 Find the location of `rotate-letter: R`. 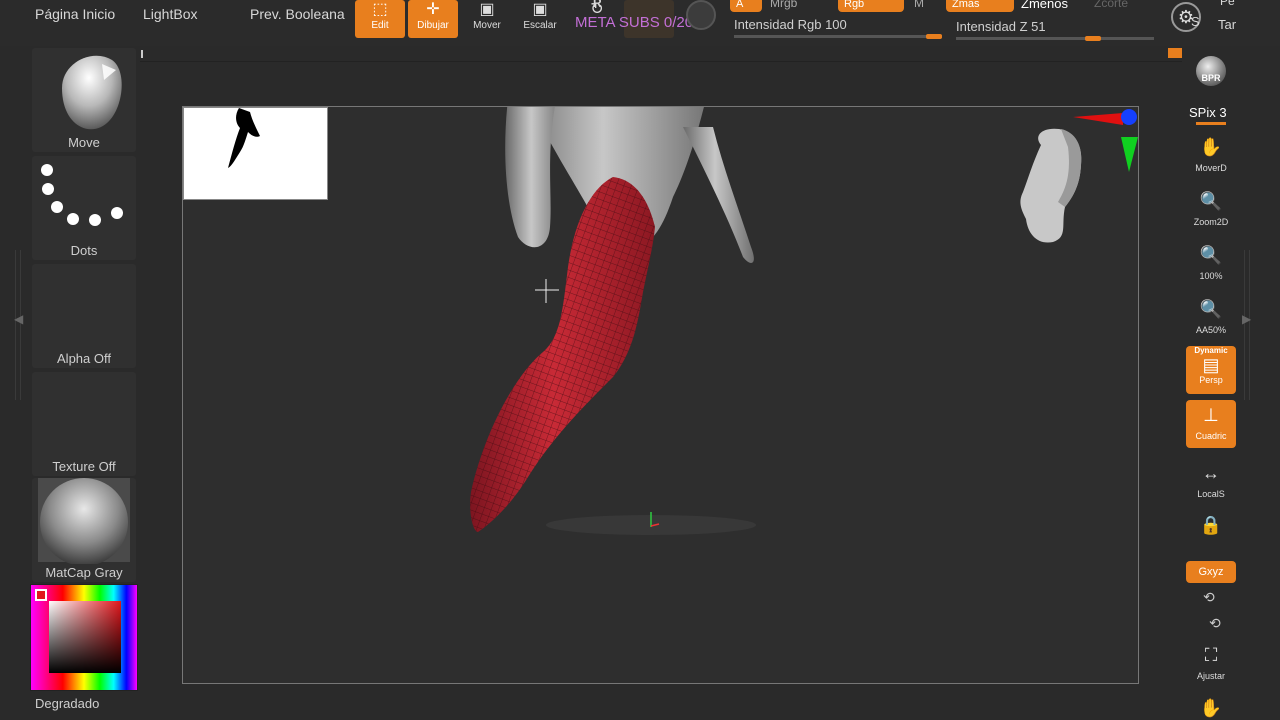

rotate-letter: R is located at coordinates (597, 5).